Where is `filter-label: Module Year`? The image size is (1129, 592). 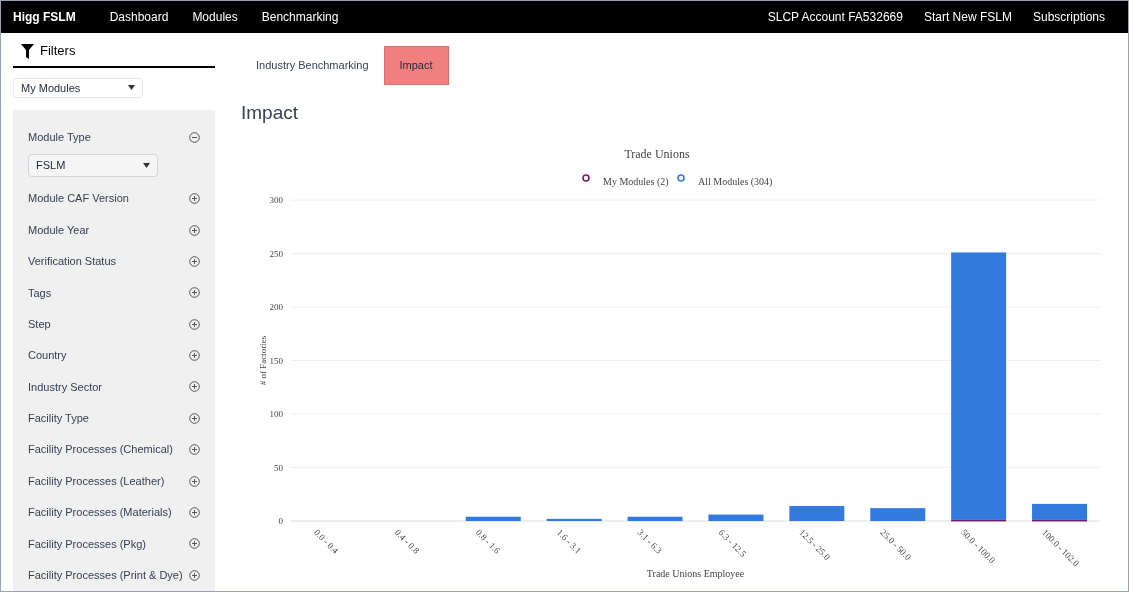
filter-label: Module Year is located at coordinates (59, 230).